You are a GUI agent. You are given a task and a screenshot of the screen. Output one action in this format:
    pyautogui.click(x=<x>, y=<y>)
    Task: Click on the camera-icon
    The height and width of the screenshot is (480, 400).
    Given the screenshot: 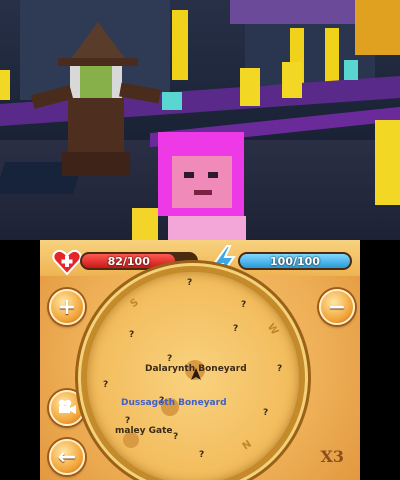 What is the action you would take?
    pyautogui.click(x=67, y=408)
    